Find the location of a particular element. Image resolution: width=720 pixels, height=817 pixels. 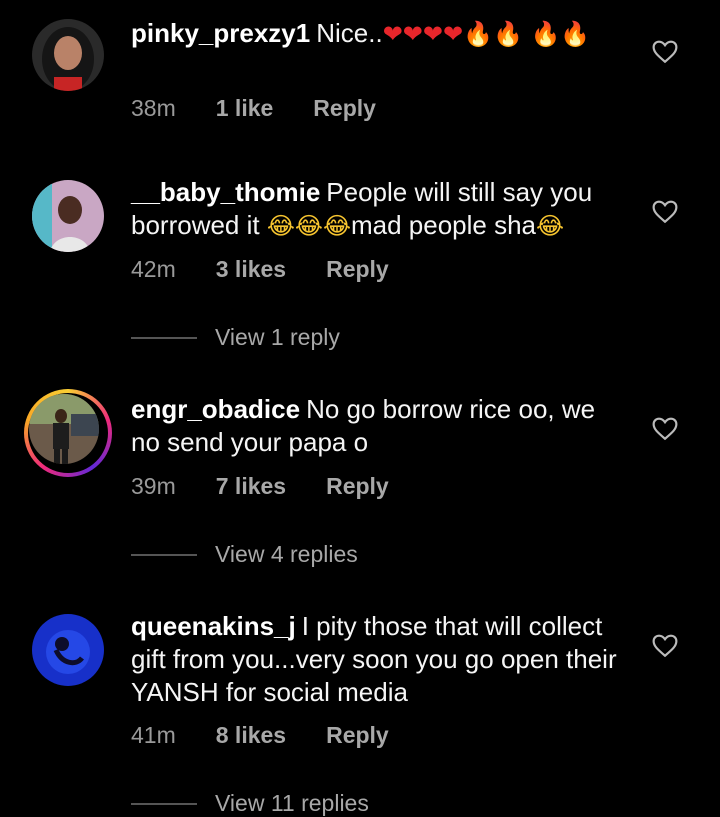

view-replies-button: View 1 reply is located at coordinates (235, 337).